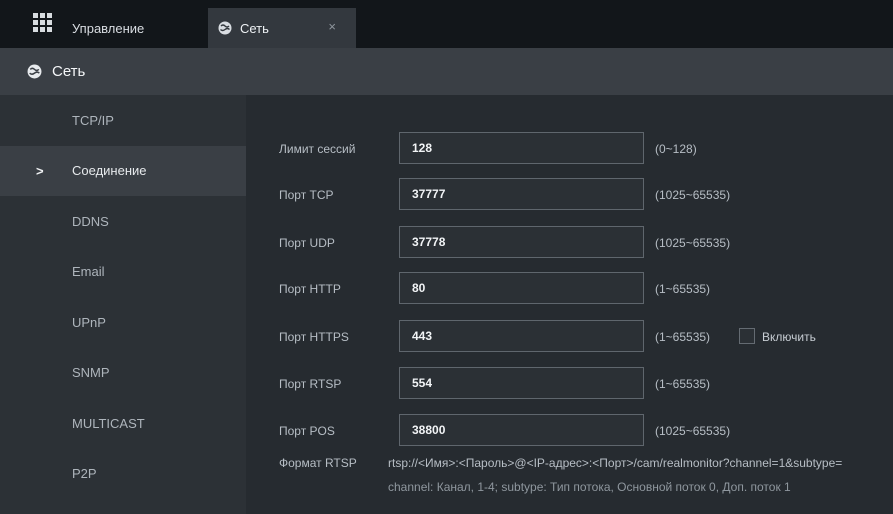  Describe the element at coordinates (310, 289) in the screenshot. I see `http-port-label: Порт HTTP` at that location.